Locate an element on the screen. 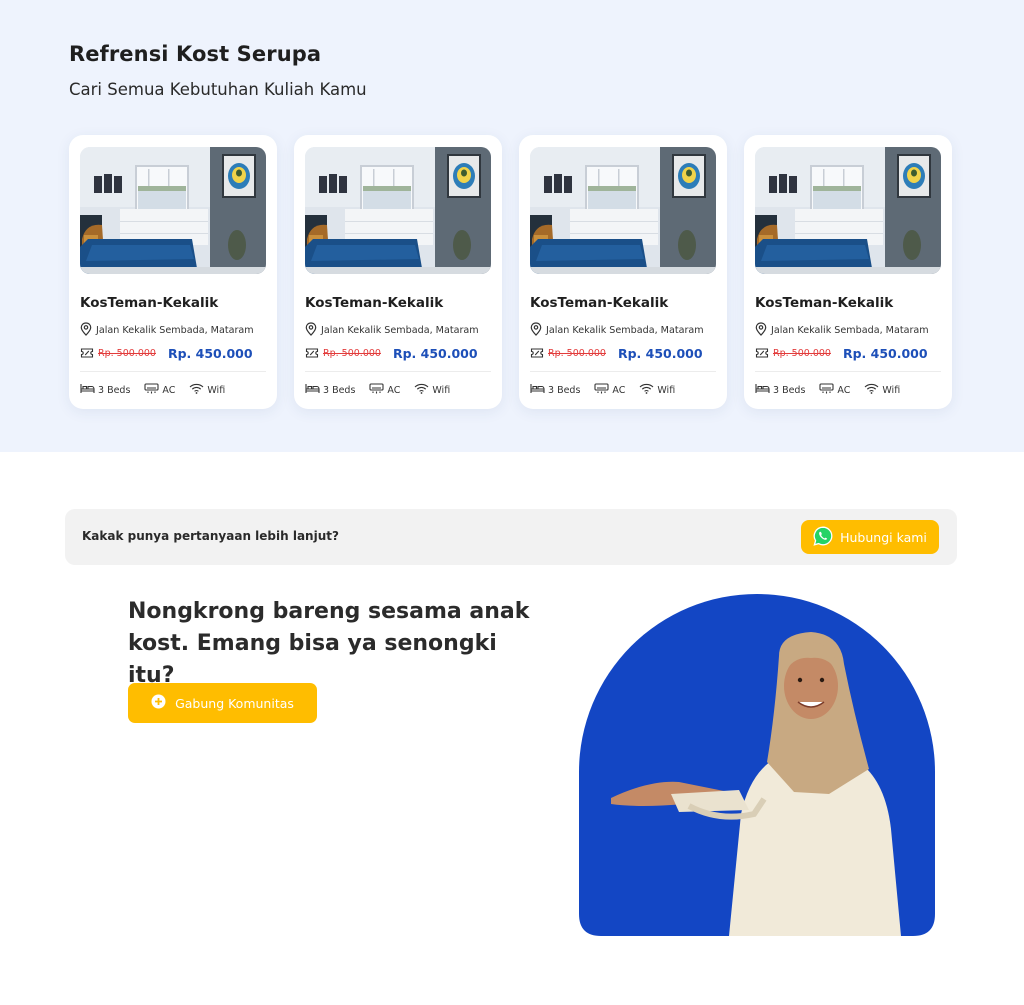 The height and width of the screenshot is (1005, 1024). hero-illustration is located at coordinates (757, 765).